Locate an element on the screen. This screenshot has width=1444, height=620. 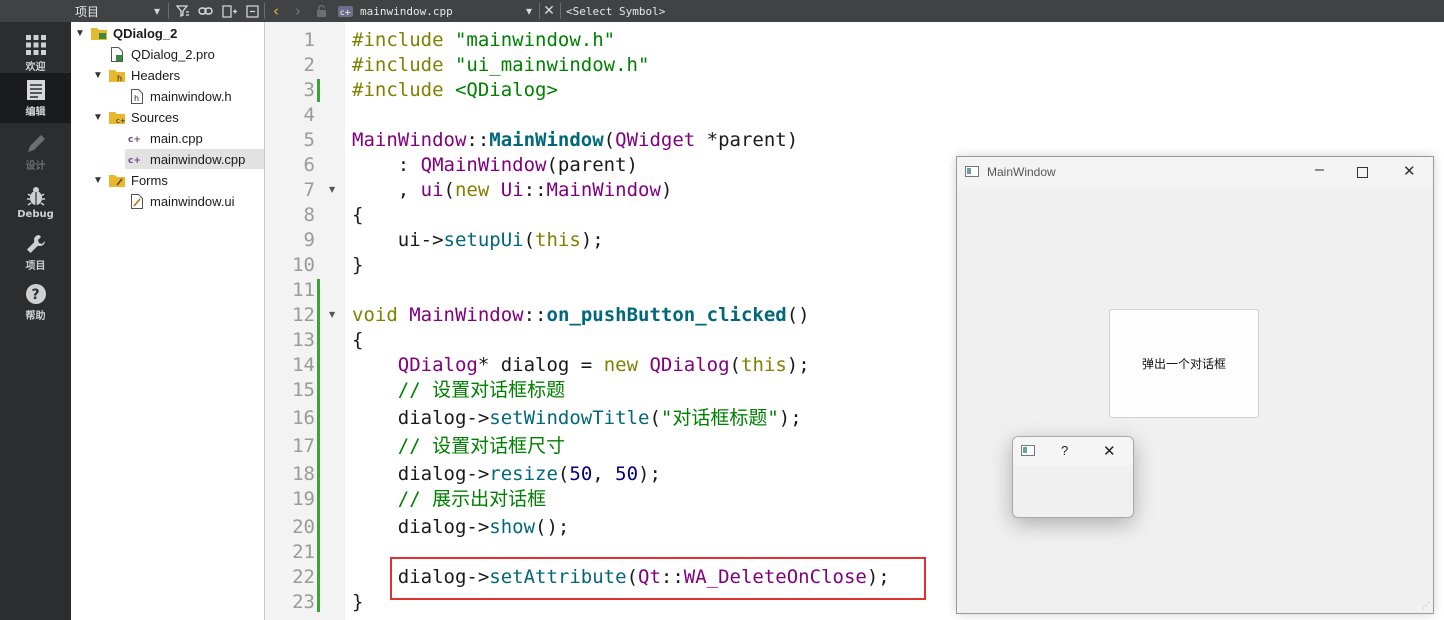
svg-text: h is located at coordinates (136, 98).